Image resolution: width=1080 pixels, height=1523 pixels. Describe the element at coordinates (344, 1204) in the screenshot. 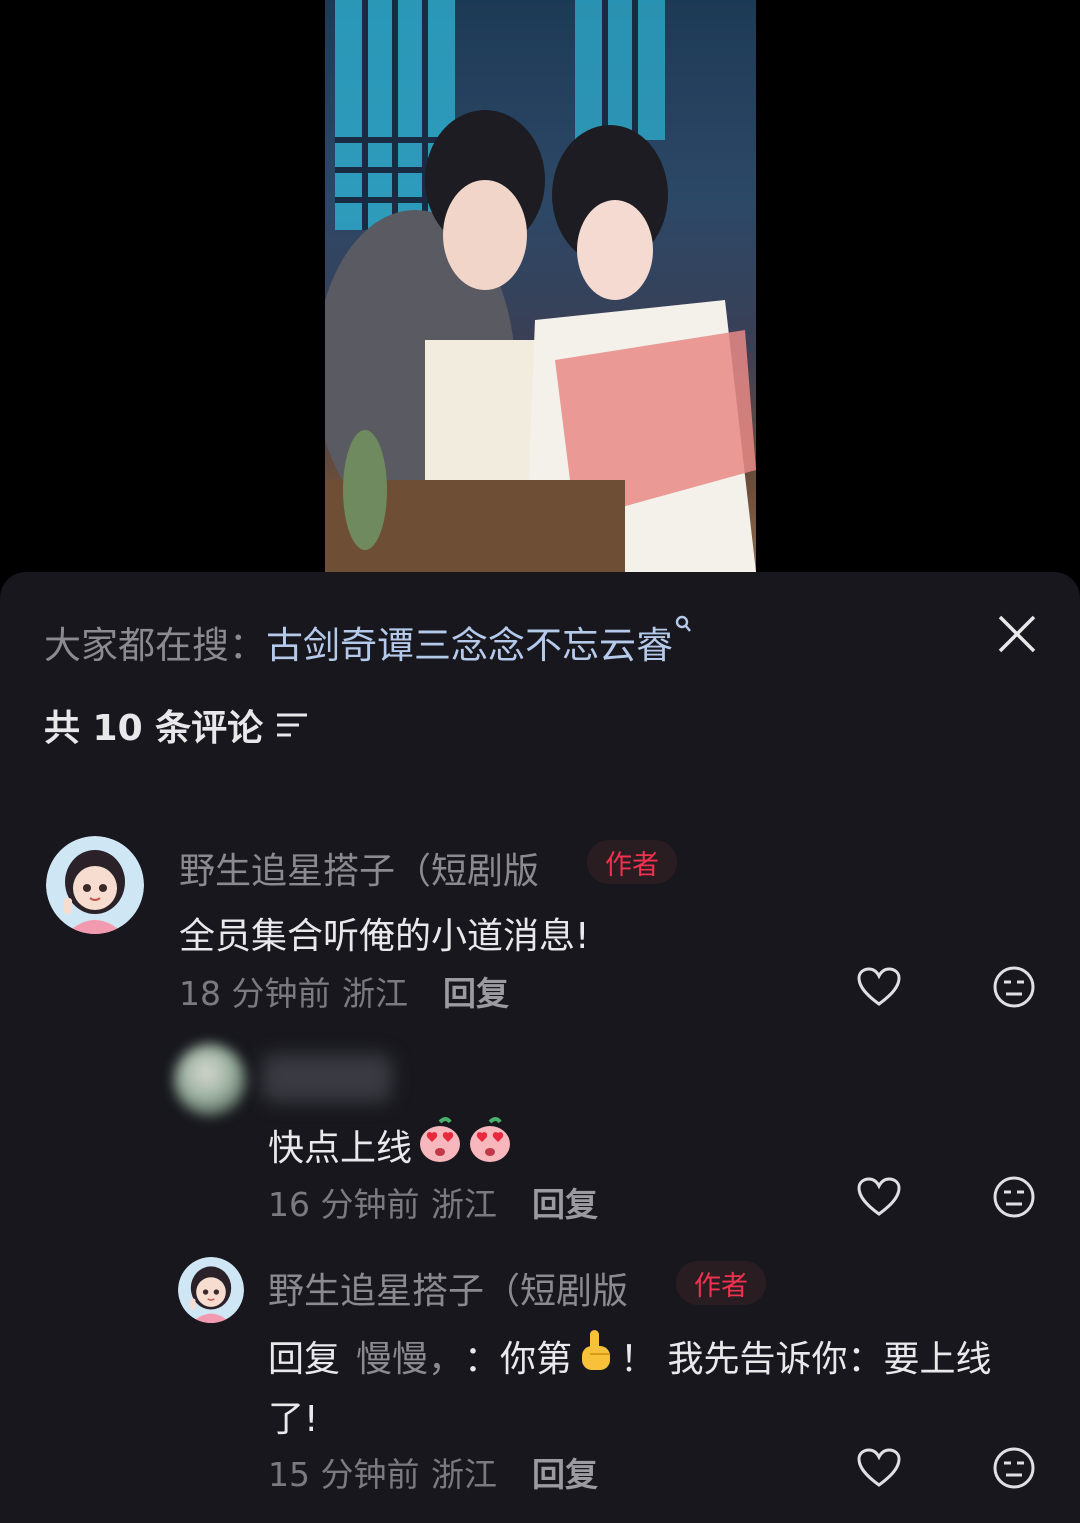

I see `comment-time: 16 分钟前` at that location.